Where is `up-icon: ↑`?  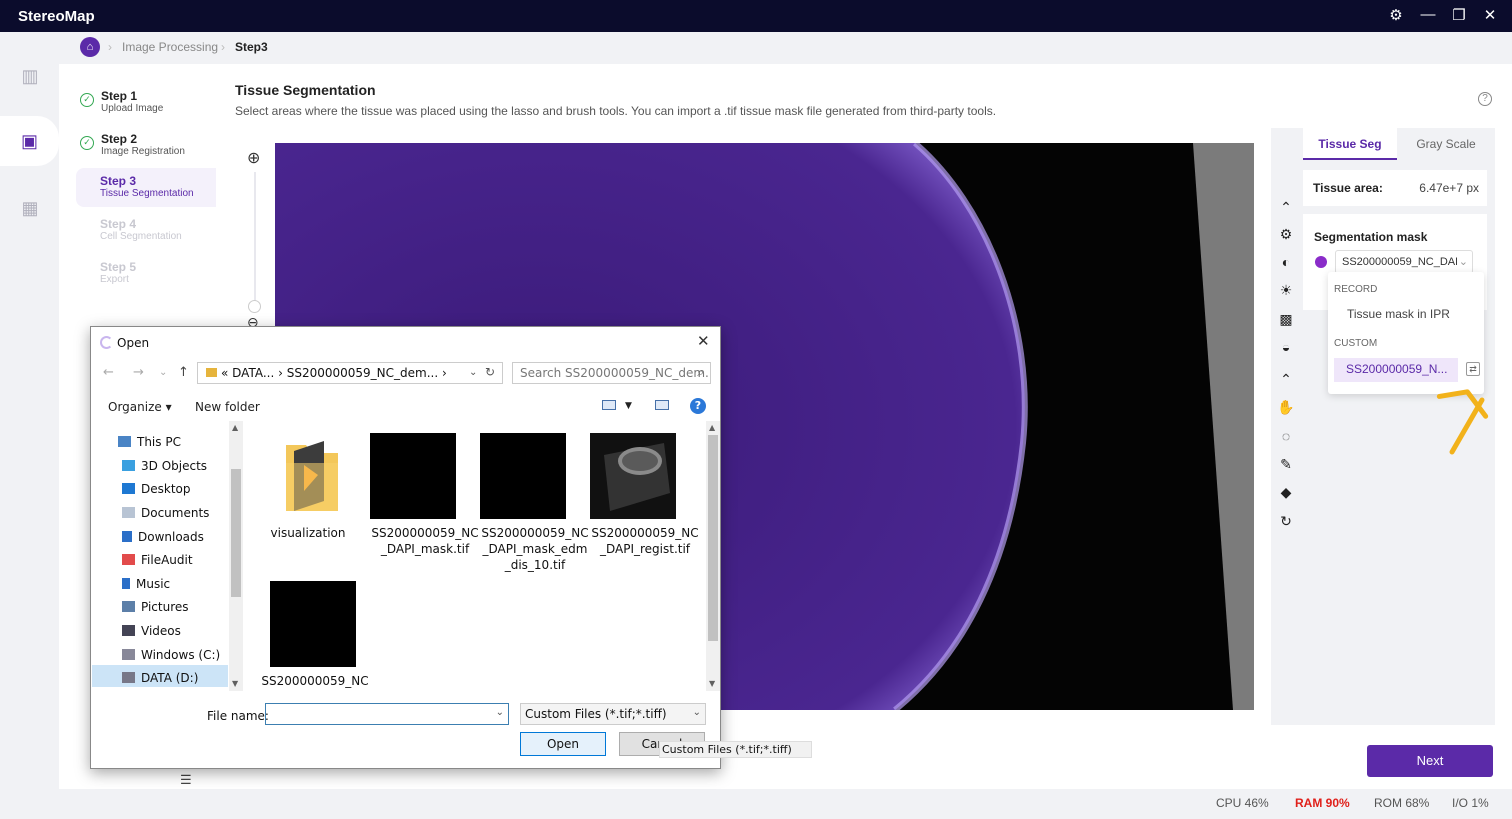
up-icon: ↑ is located at coordinates (183, 372).